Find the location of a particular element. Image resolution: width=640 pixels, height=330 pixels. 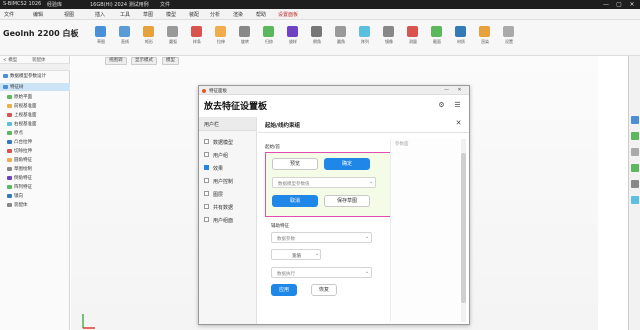

sketch-tool-button: 草图 is located at coordinates (101, 36).